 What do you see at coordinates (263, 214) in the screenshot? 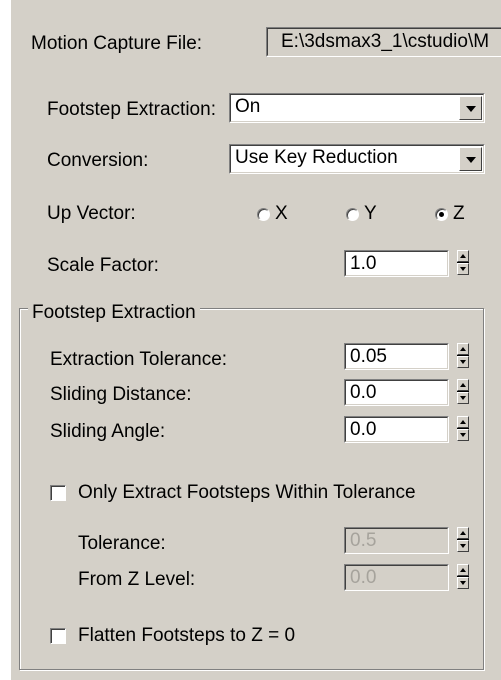
I see `radio-x` at bounding box center [263, 214].